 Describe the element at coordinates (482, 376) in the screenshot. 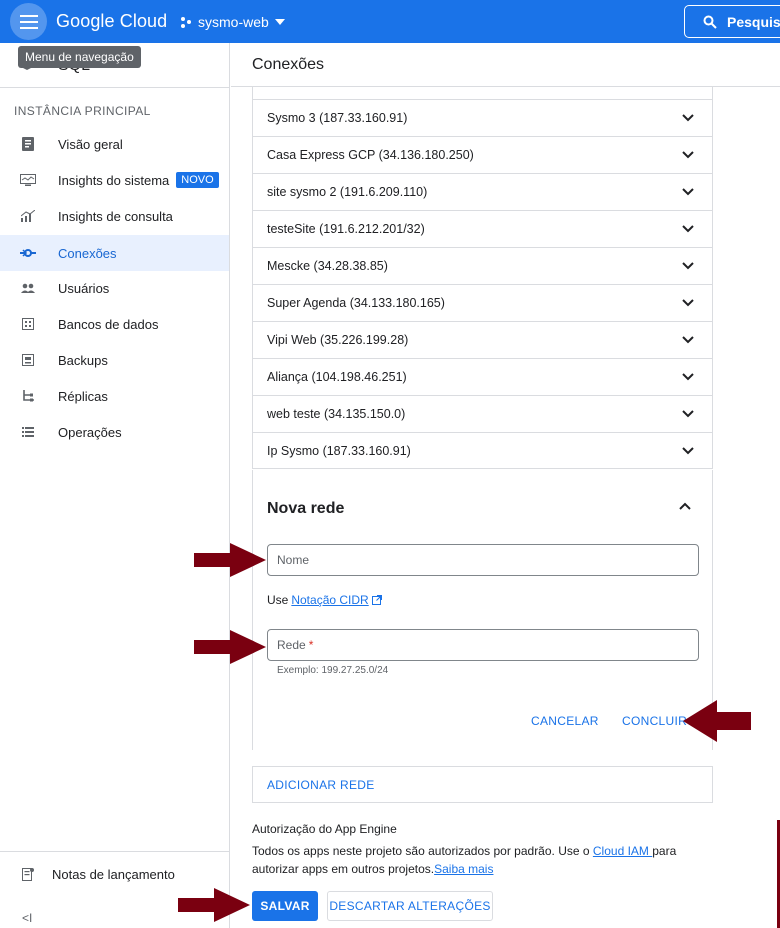

I see `network-row: Aliança (104.198.46.251)` at that location.